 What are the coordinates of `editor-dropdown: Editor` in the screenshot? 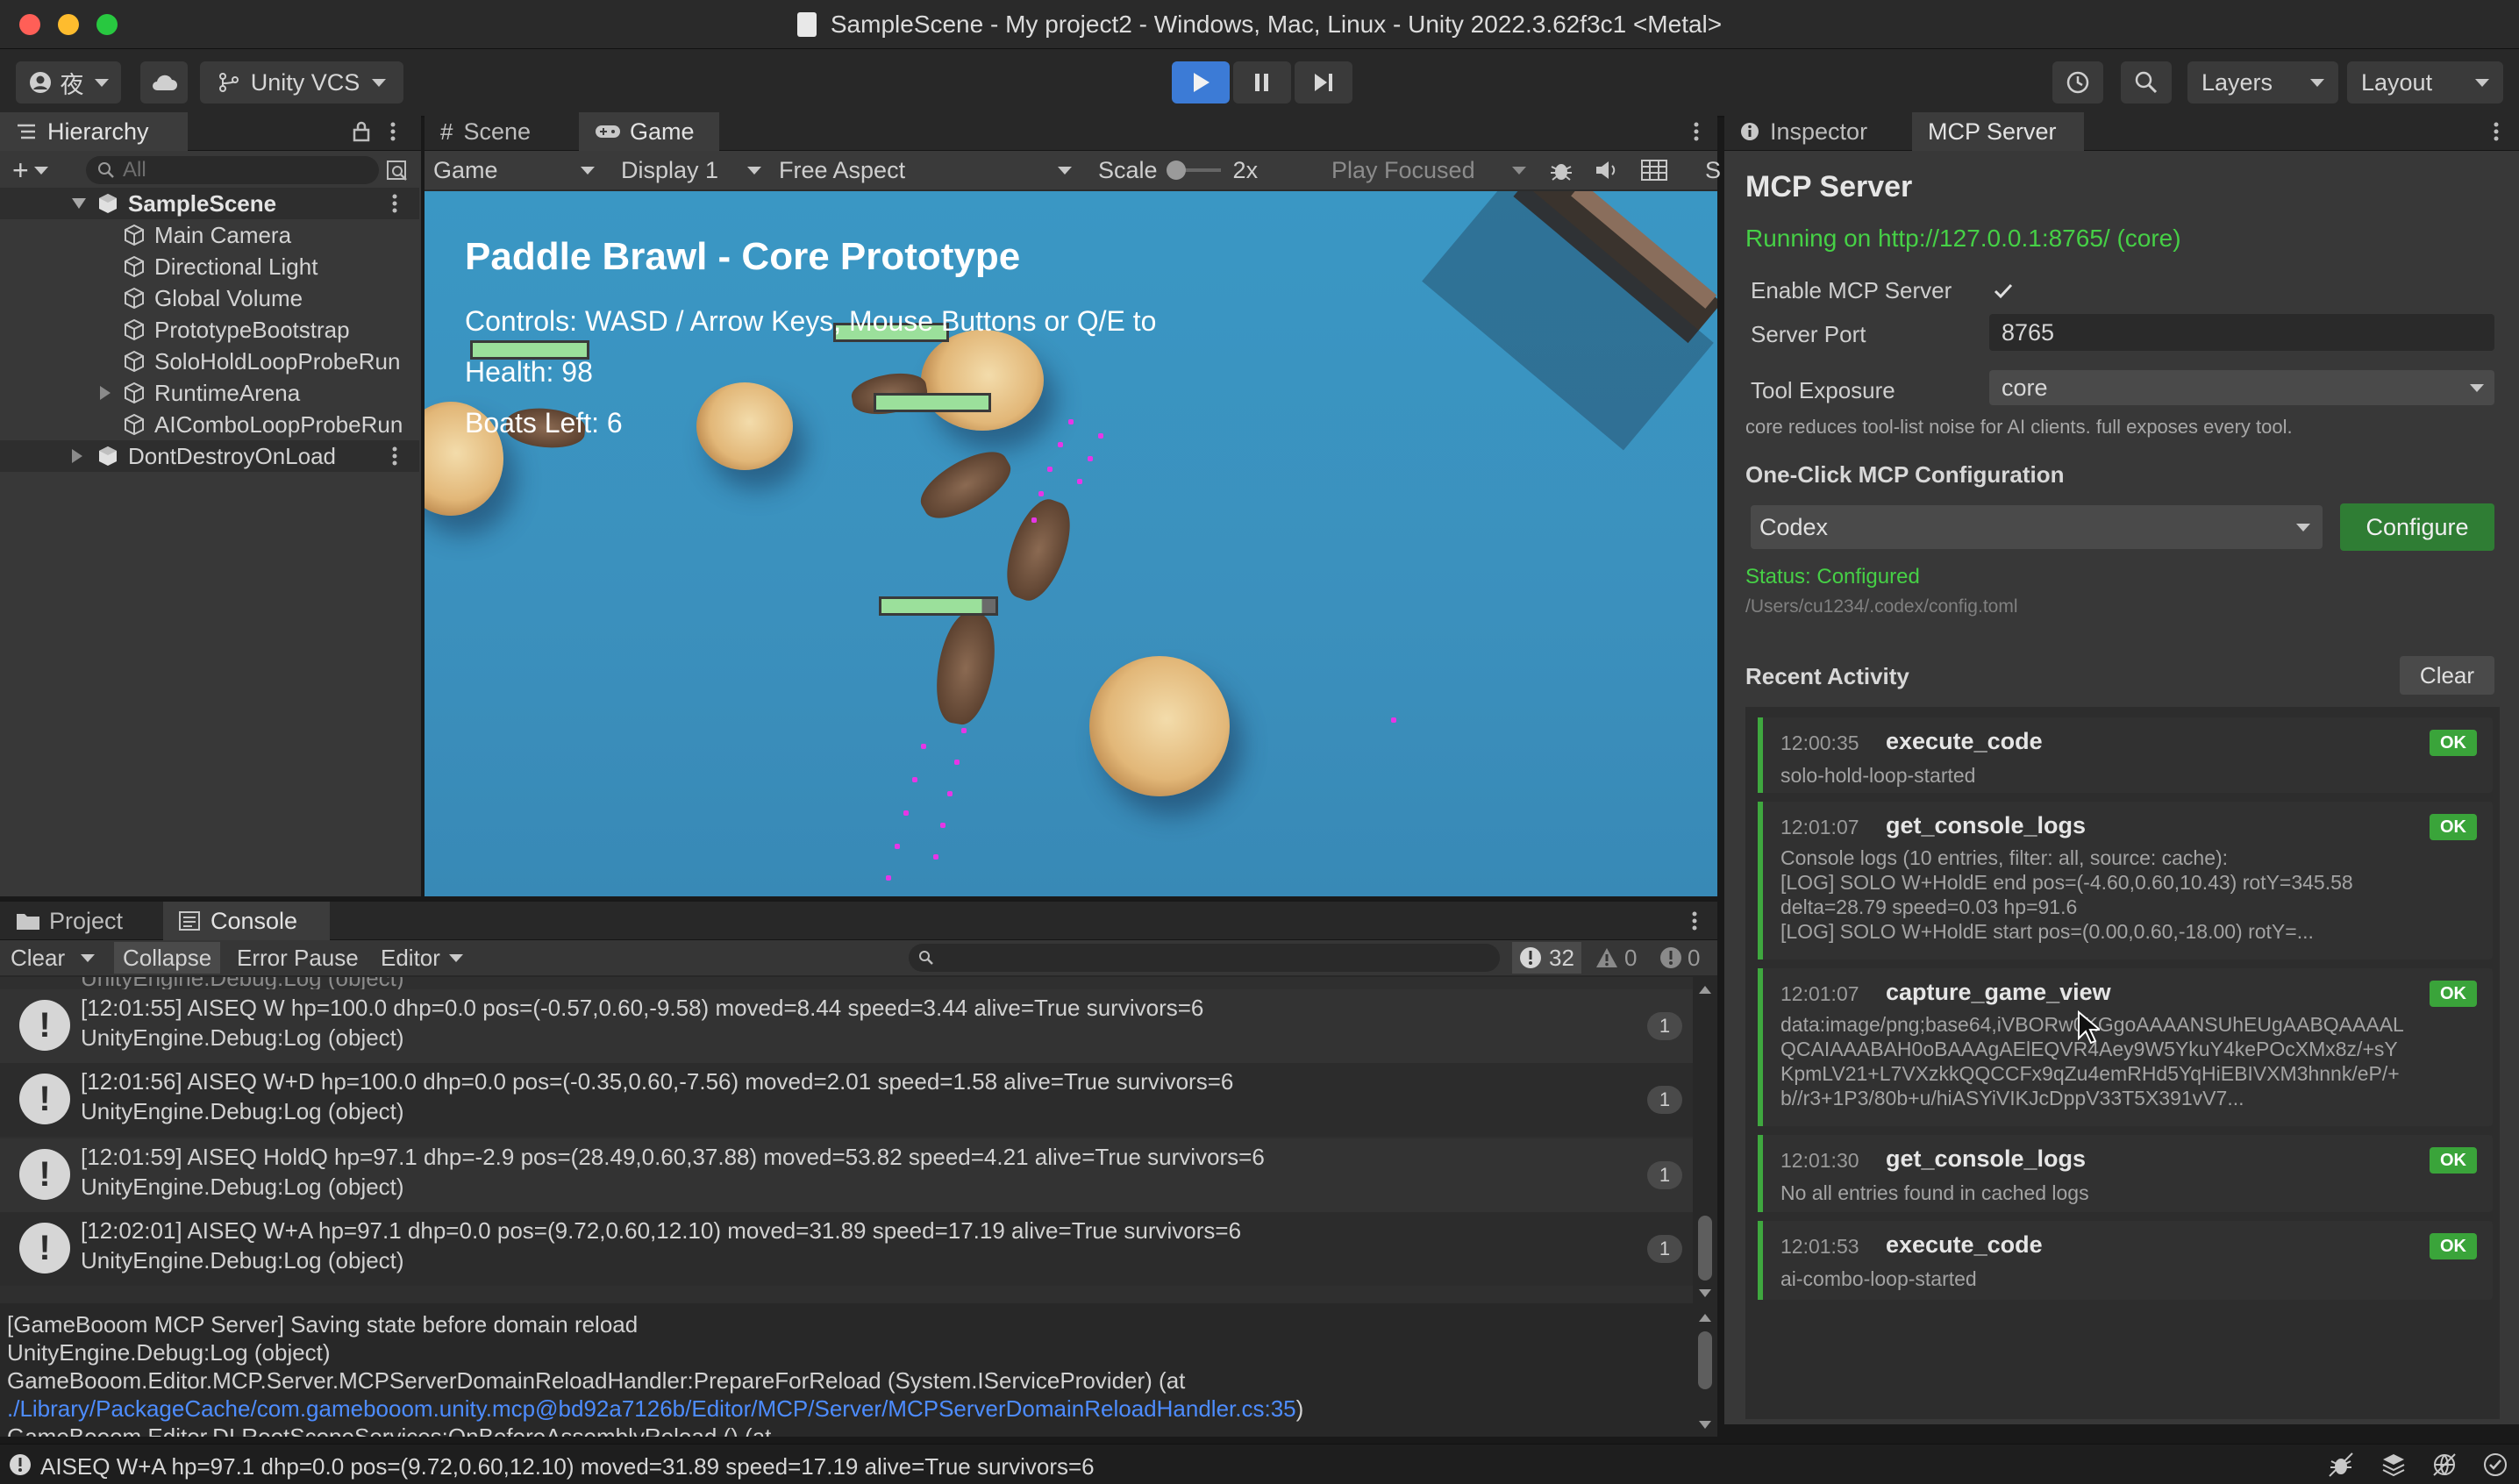 It's located at (422, 958).